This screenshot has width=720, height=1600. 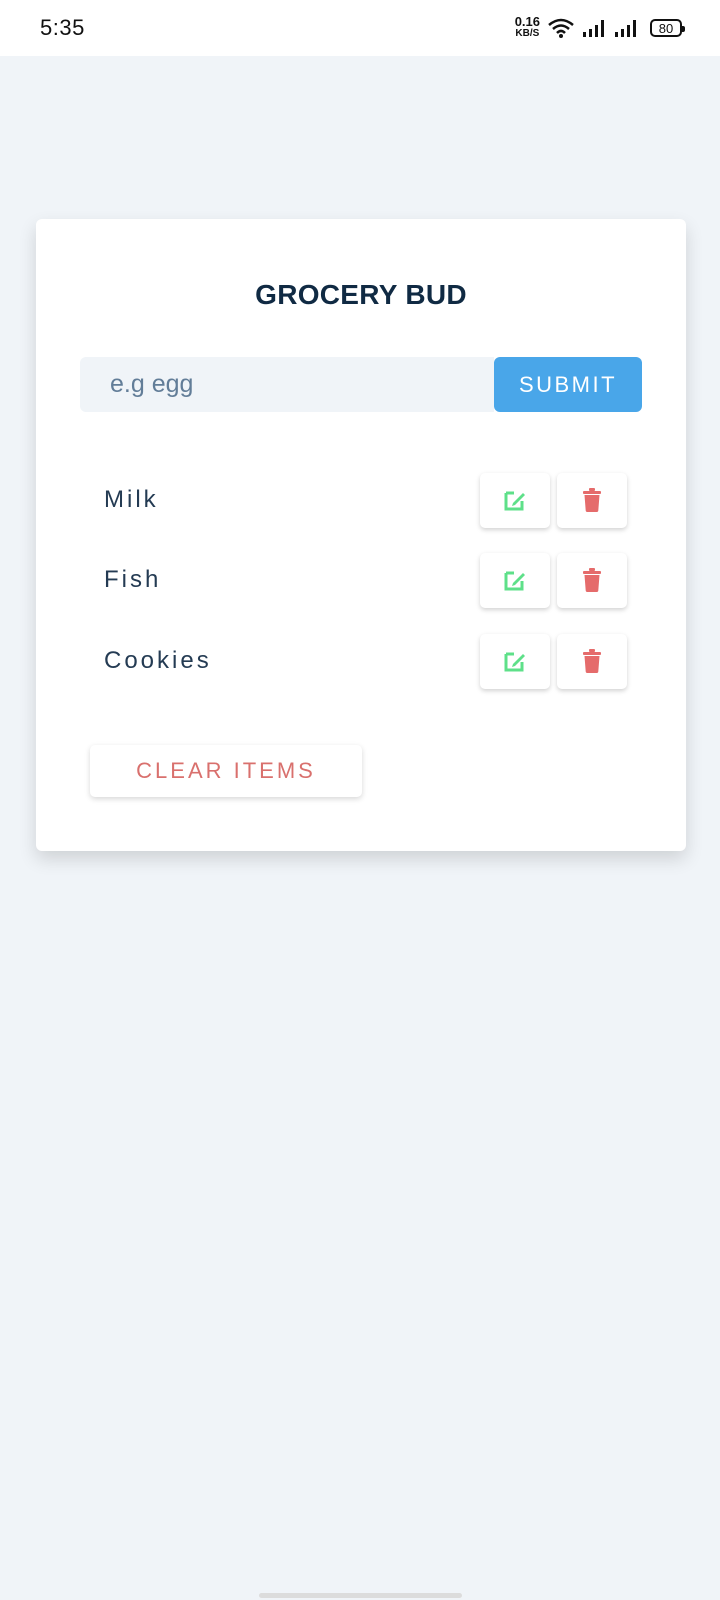 I want to click on grocery-form: SUBMIT, so click(x=361, y=384).